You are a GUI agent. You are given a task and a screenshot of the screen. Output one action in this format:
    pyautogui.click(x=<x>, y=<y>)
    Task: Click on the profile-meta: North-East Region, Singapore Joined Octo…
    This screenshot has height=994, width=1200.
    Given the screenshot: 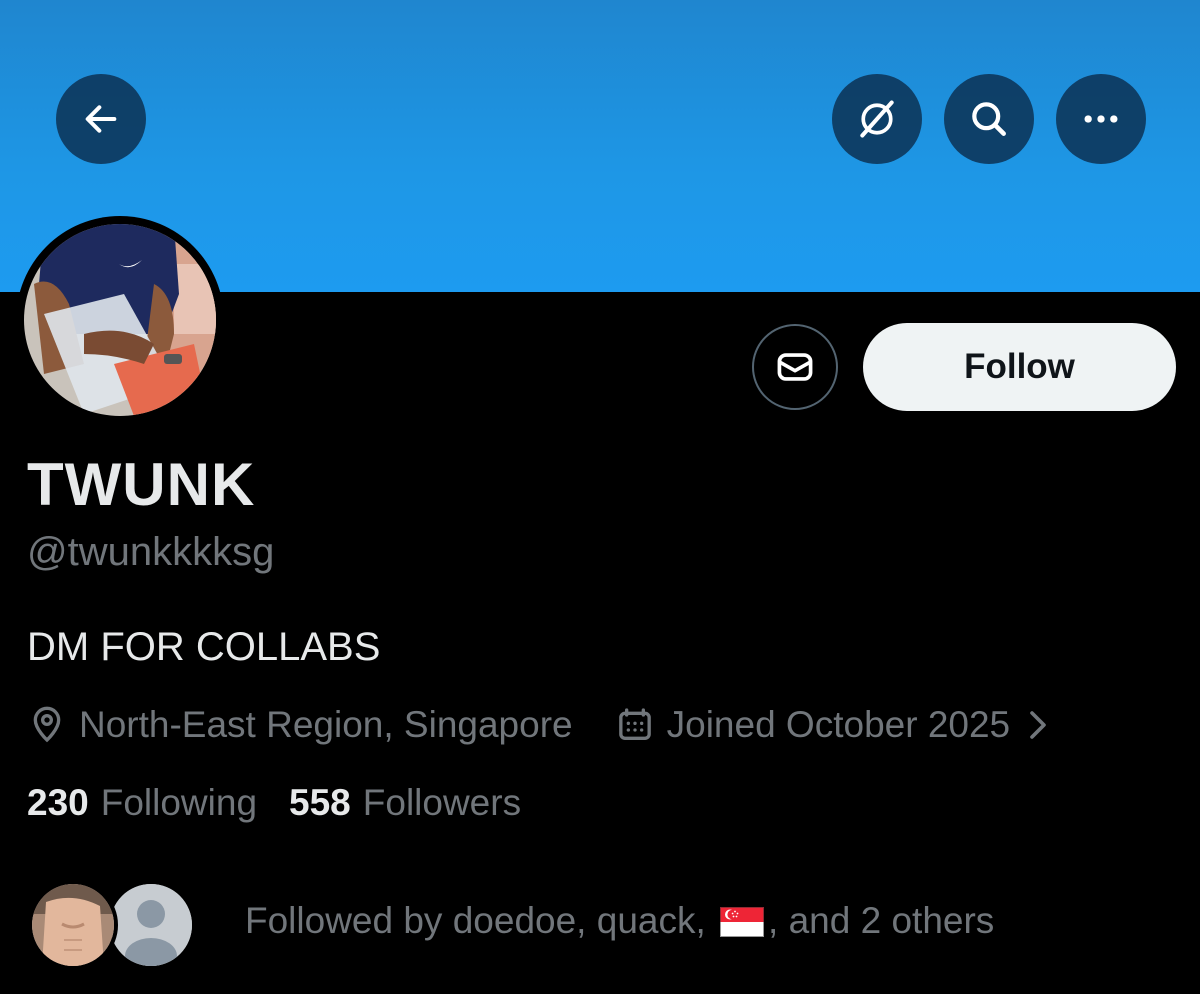 What is the action you would take?
    pyautogui.click(x=539, y=725)
    